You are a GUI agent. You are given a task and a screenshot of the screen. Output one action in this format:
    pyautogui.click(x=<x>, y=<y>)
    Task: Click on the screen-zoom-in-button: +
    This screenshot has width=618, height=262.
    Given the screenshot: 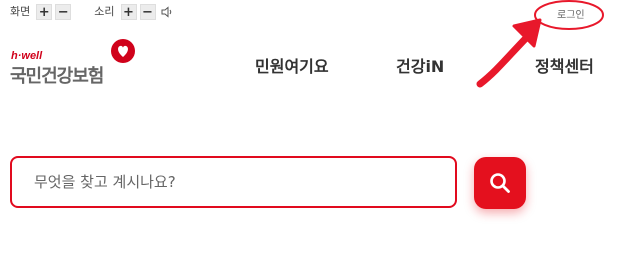 What is the action you would take?
    pyautogui.click(x=44, y=12)
    